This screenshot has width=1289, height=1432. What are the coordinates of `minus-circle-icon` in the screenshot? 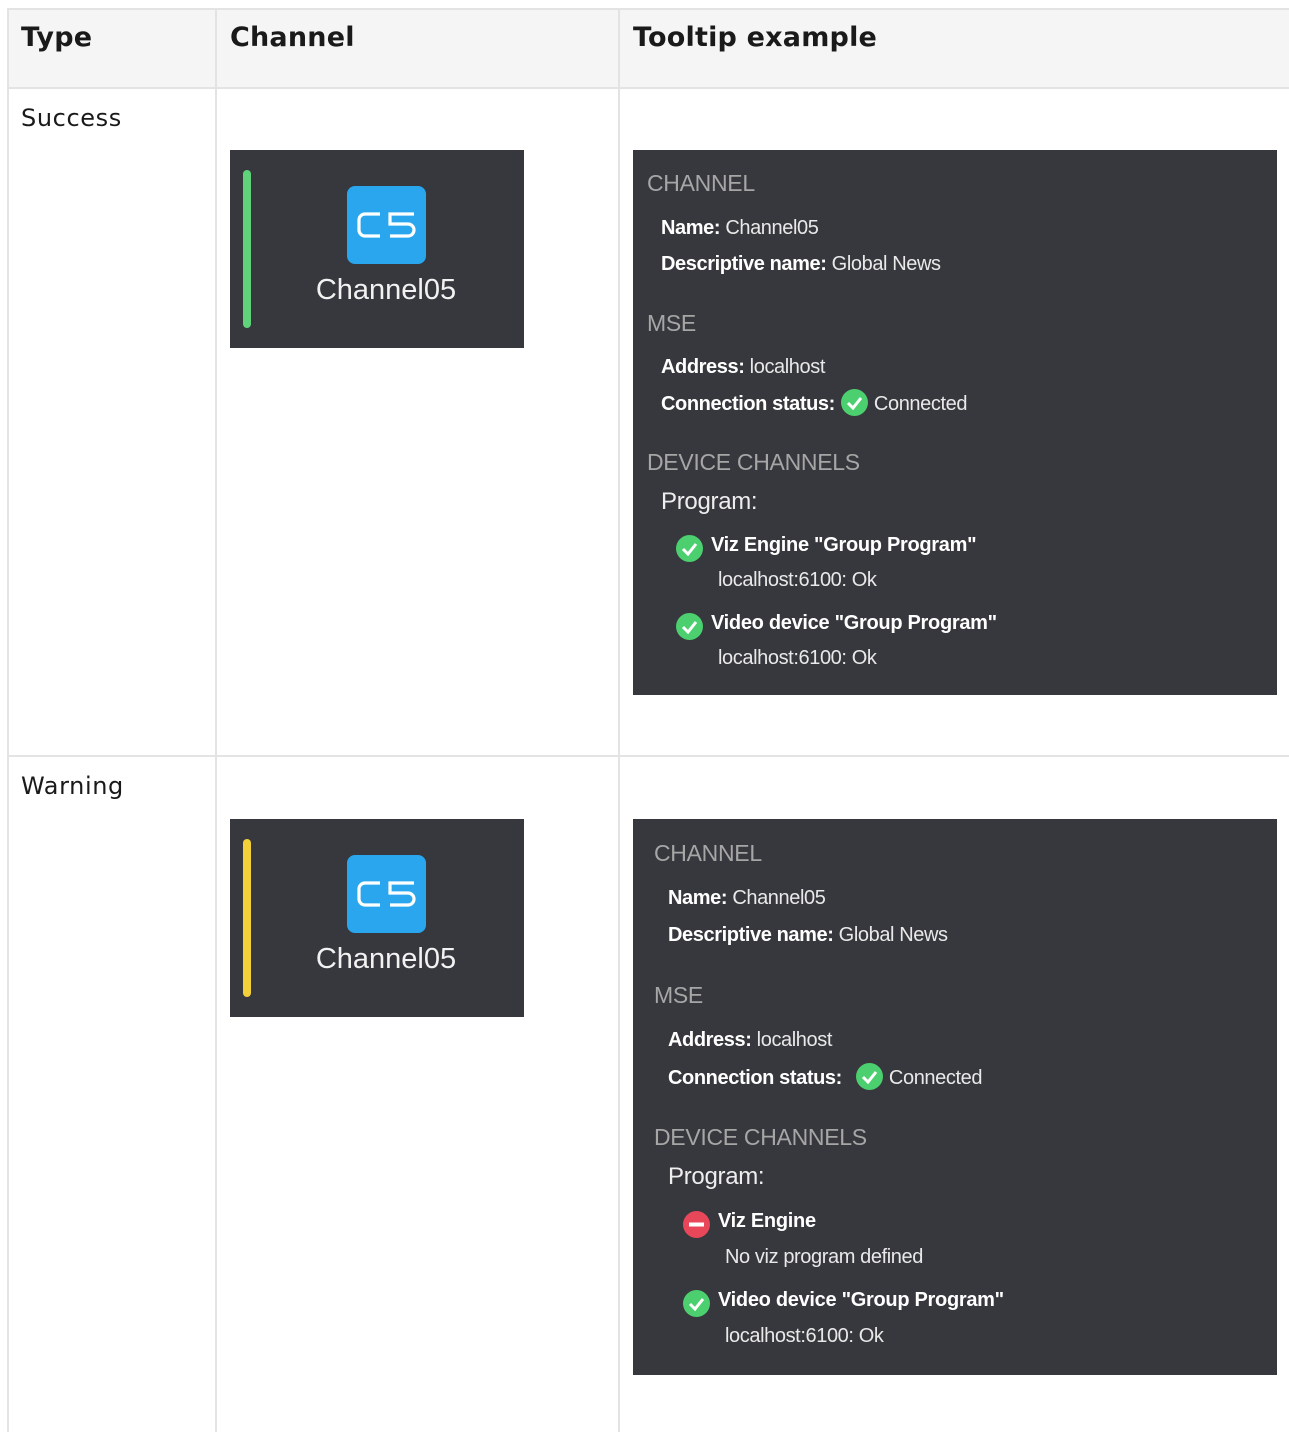 It's located at (696, 1224).